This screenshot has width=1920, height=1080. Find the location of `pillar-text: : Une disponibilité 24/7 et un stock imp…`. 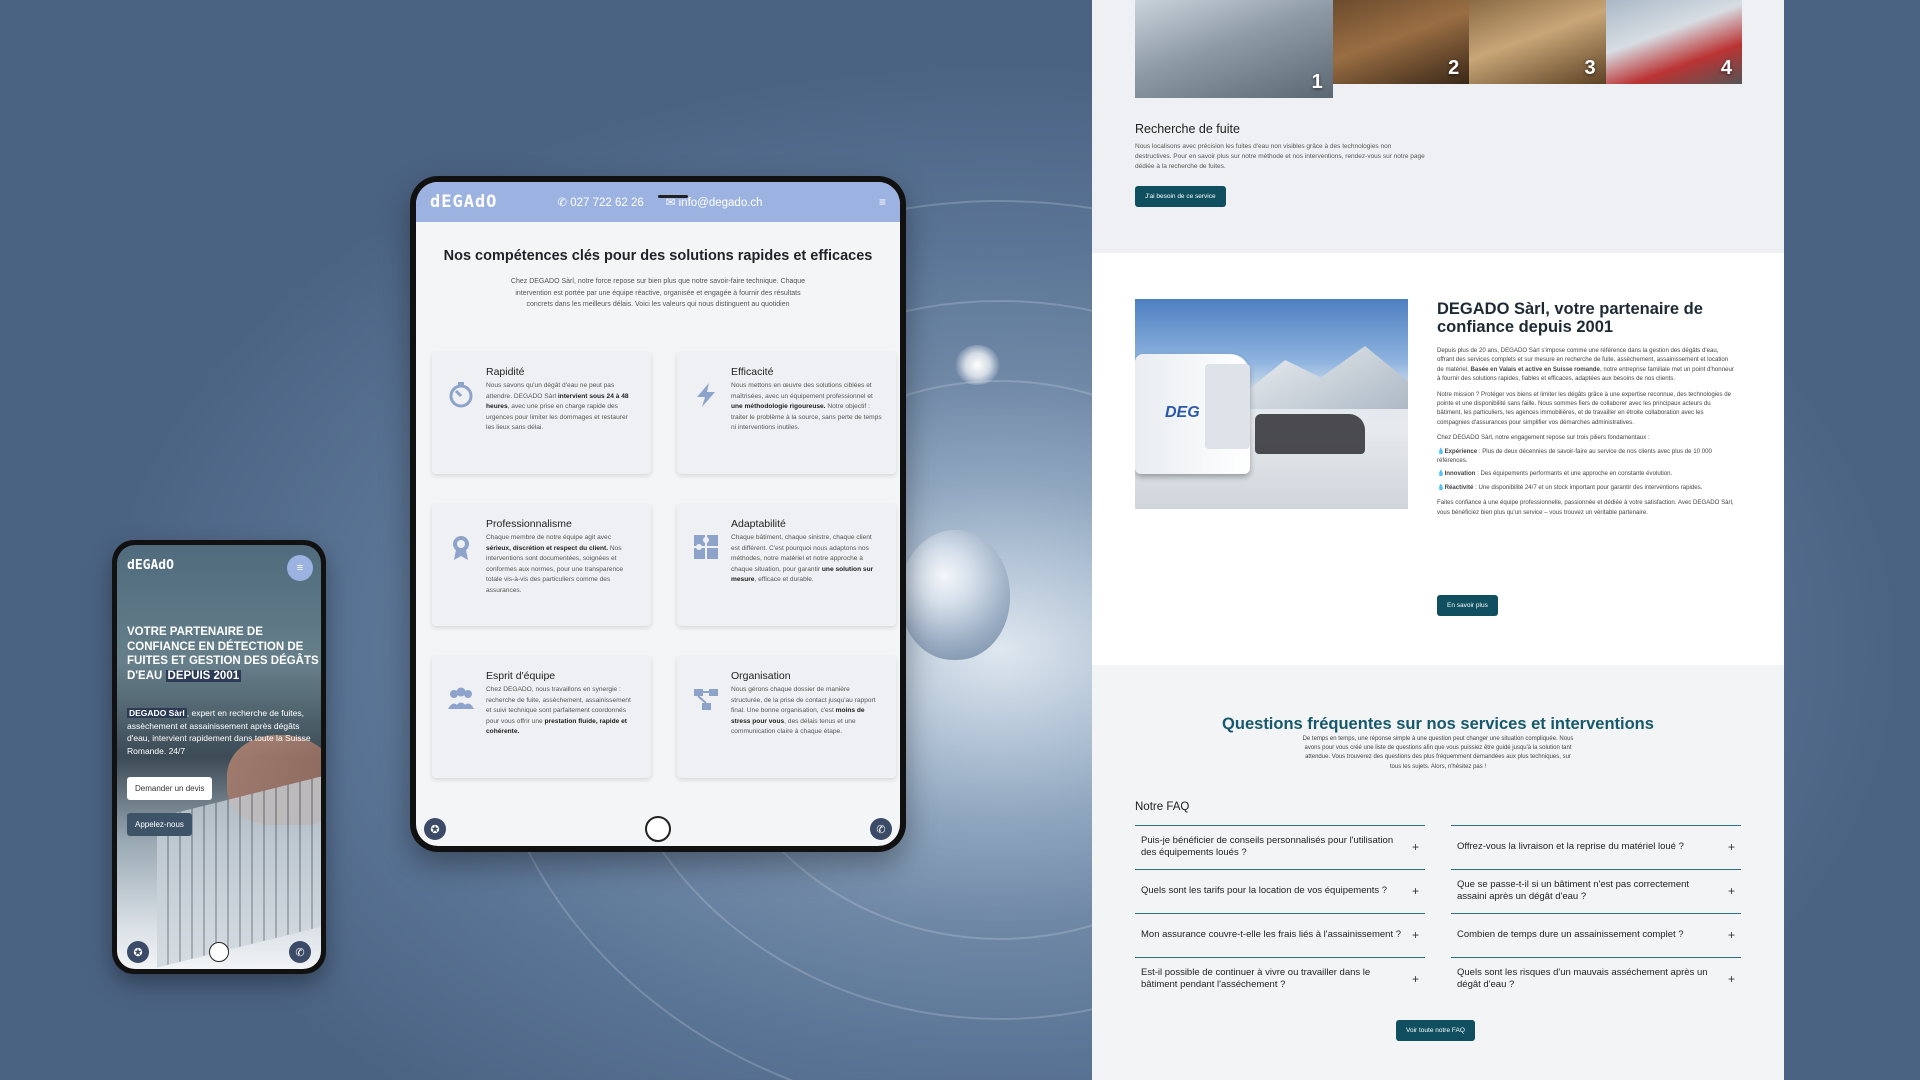

pillar-text: : Une disponibilité 24/7 et un stock imp… is located at coordinates (1588, 487).